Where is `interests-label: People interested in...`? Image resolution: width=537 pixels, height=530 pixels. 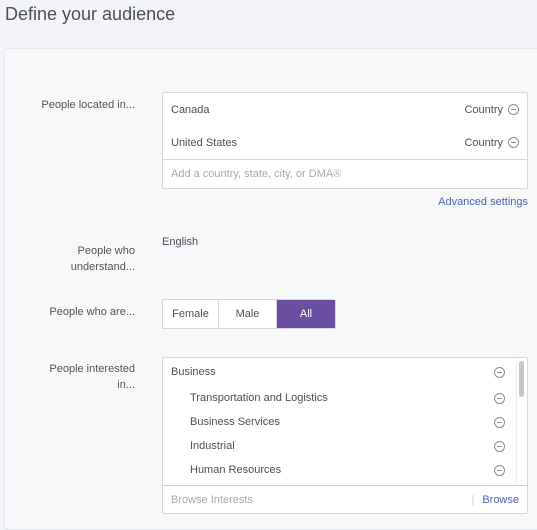 interests-label: People interested in... is located at coordinates (92, 377).